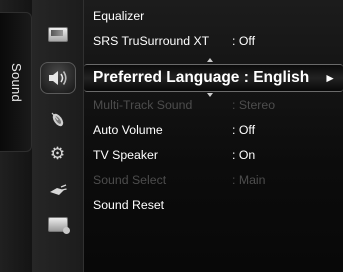 This screenshot has height=272, width=343. I want to click on support-icon, so click(58, 225).